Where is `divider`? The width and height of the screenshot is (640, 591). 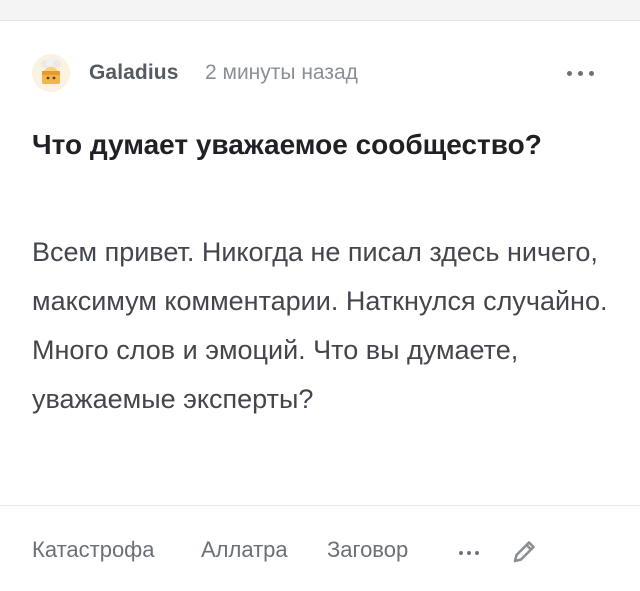
divider is located at coordinates (320, 505).